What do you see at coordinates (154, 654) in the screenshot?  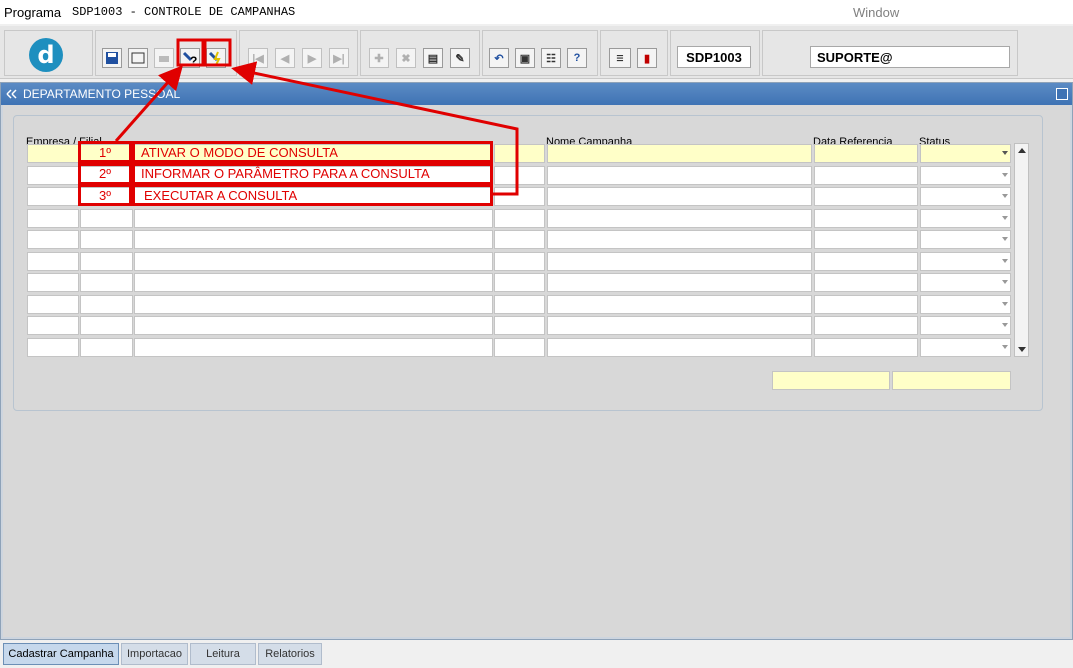 I see `tab-importacao: Importacao` at bounding box center [154, 654].